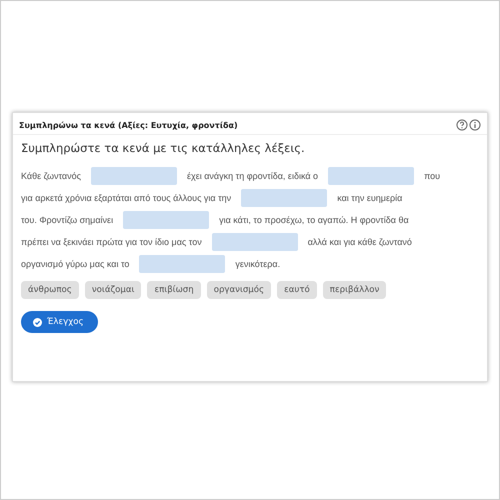 The width and height of the screenshot is (500, 500). Describe the element at coordinates (67, 220) in the screenshot. I see `passage-text: του. Φροντίζω σημαίνει` at that location.